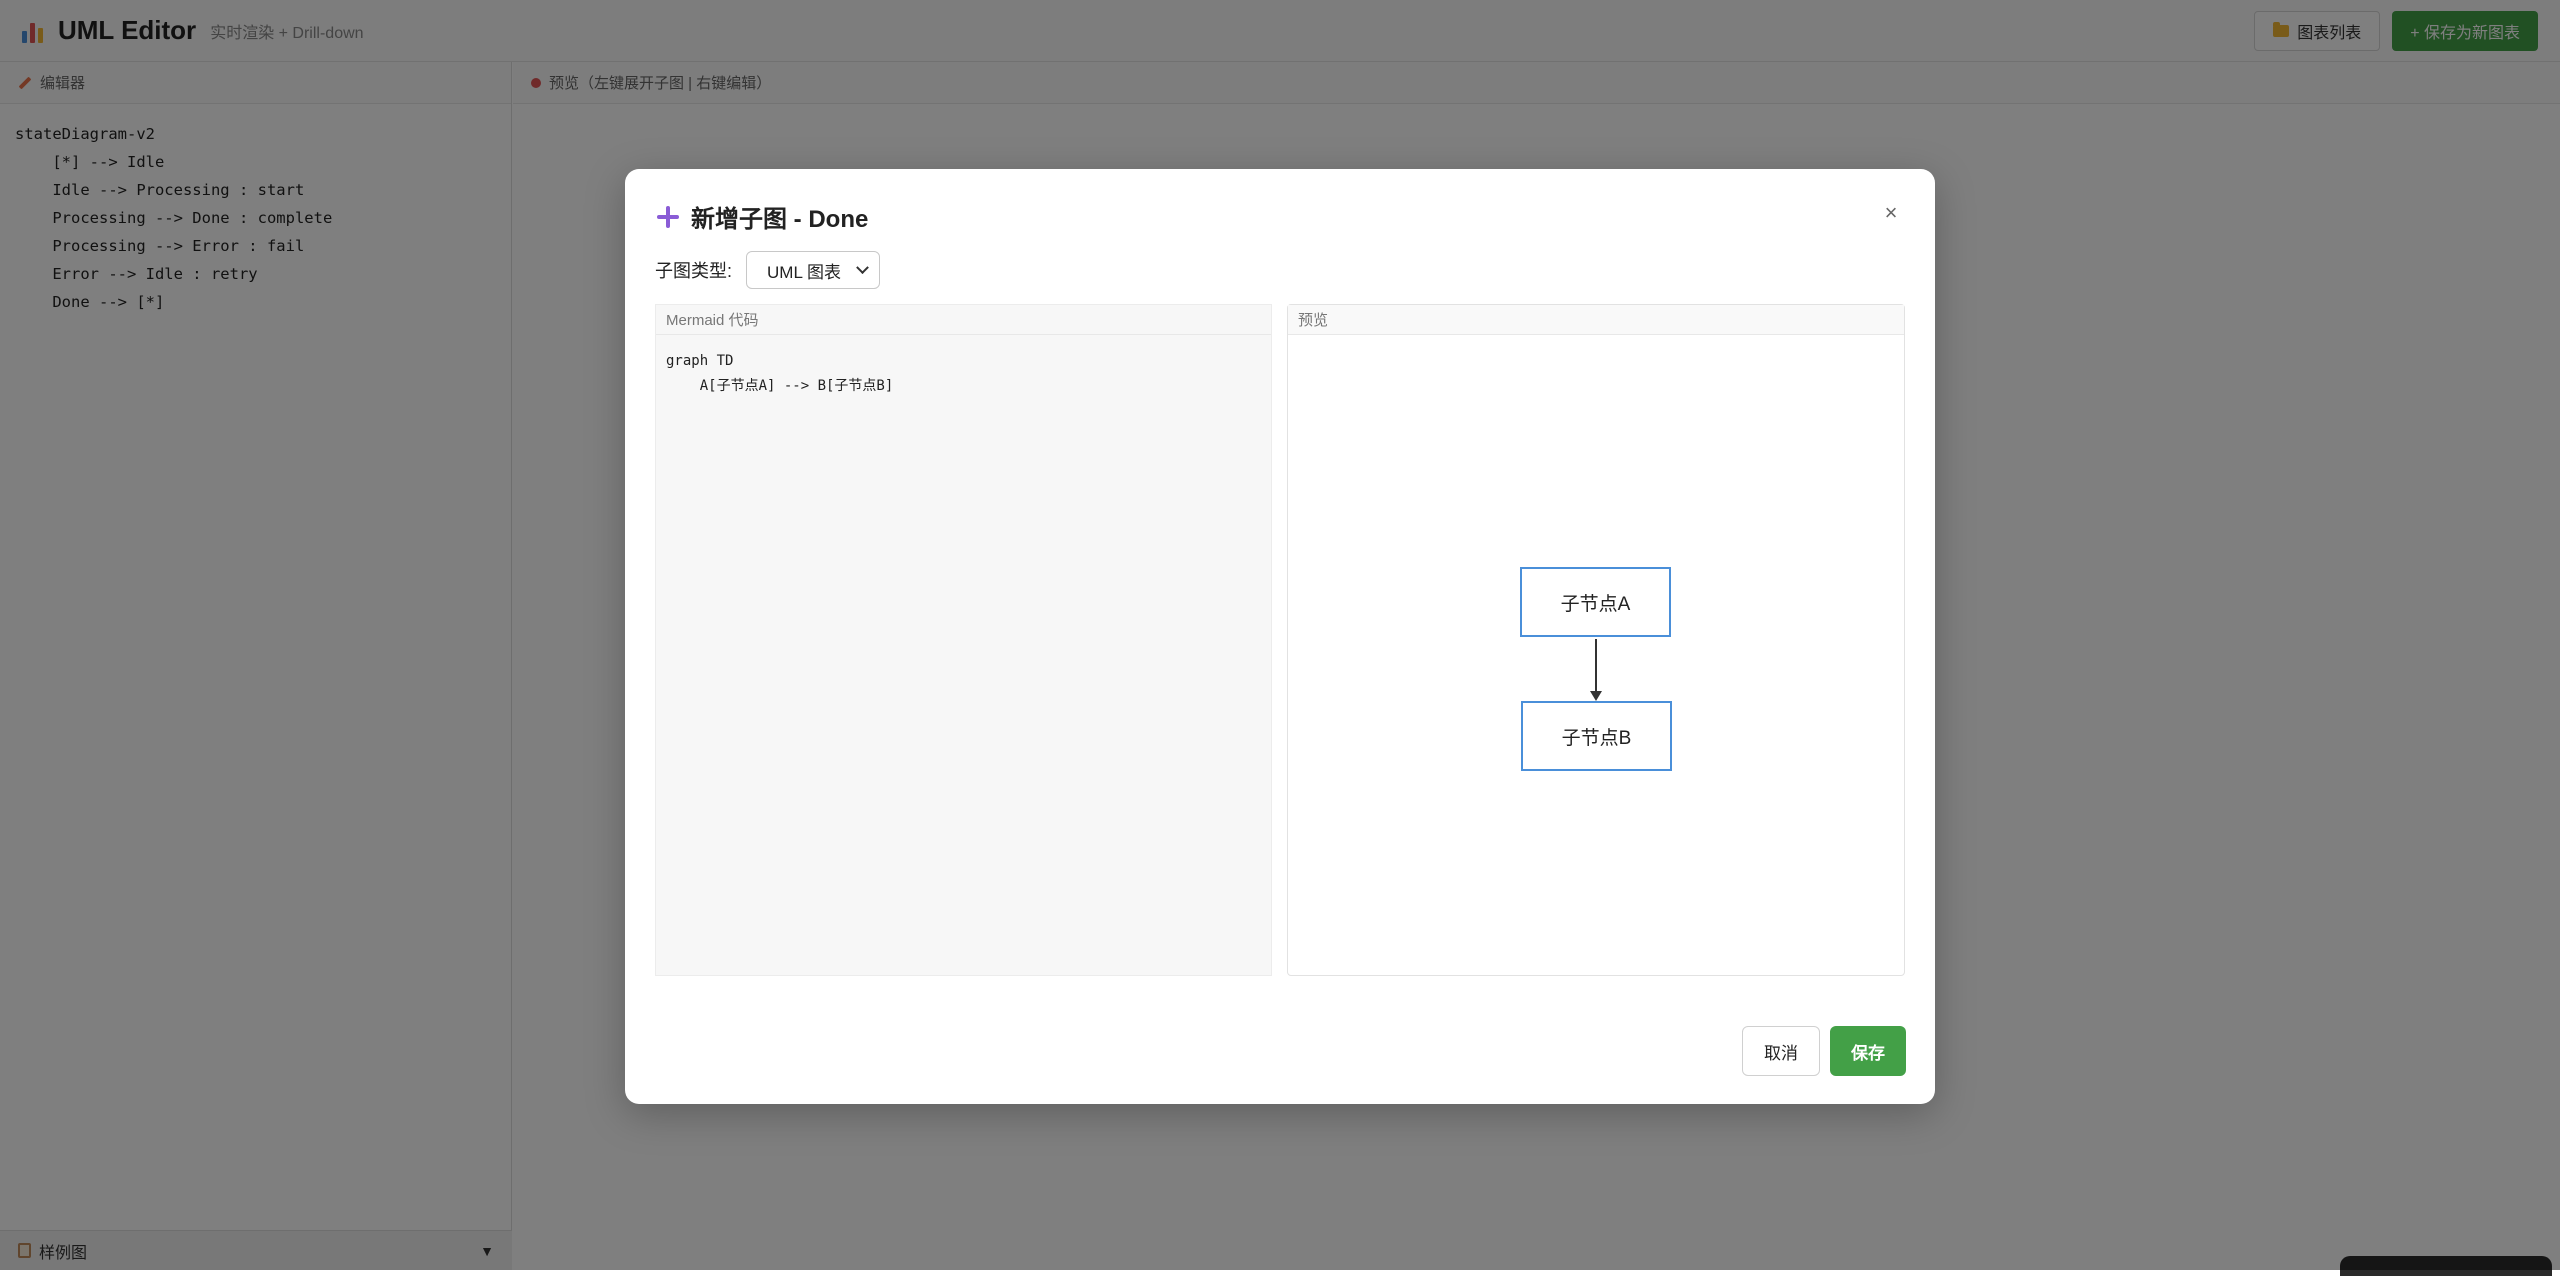  What do you see at coordinates (804, 272) in the screenshot?
I see `subgraph-type-value: UML 图表` at bounding box center [804, 272].